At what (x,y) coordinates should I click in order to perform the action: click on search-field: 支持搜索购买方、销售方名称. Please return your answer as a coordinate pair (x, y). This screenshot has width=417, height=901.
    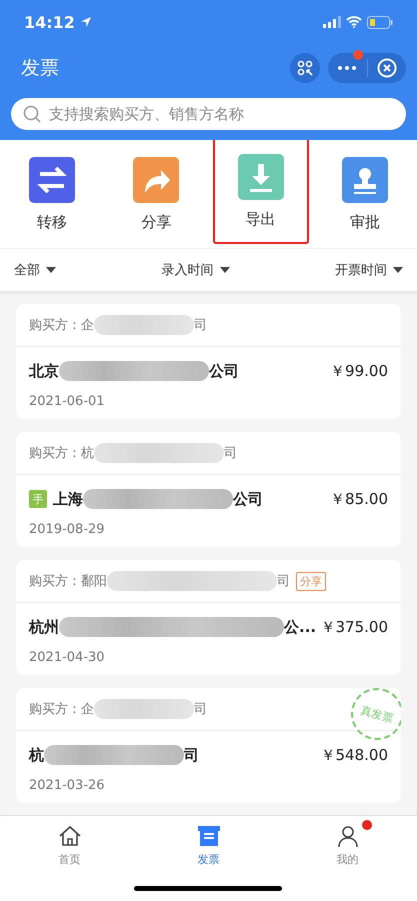
    Looking at the image, I should click on (208, 114).